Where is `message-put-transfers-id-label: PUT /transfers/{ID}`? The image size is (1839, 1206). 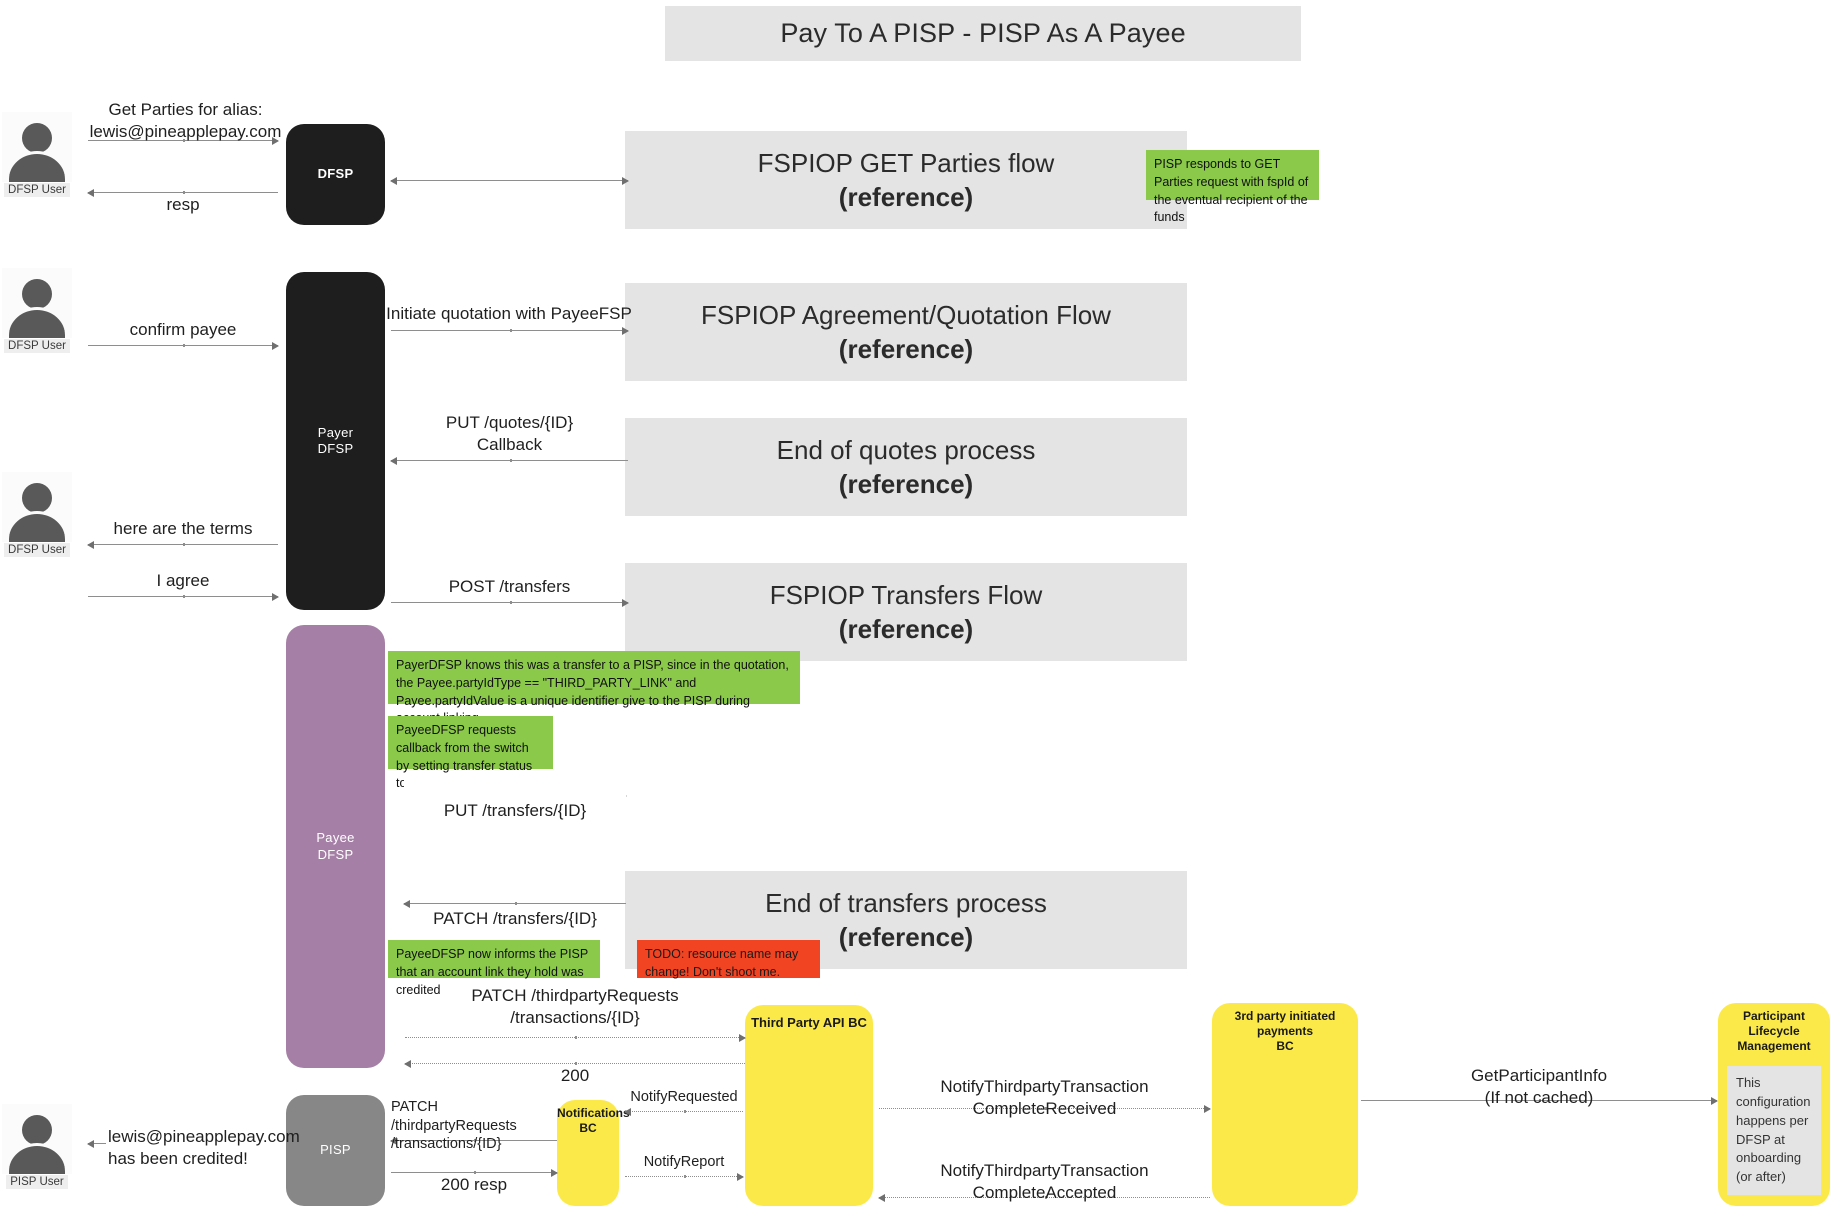 message-put-transfers-id-label: PUT /transfers/{ID} is located at coordinates (515, 800).